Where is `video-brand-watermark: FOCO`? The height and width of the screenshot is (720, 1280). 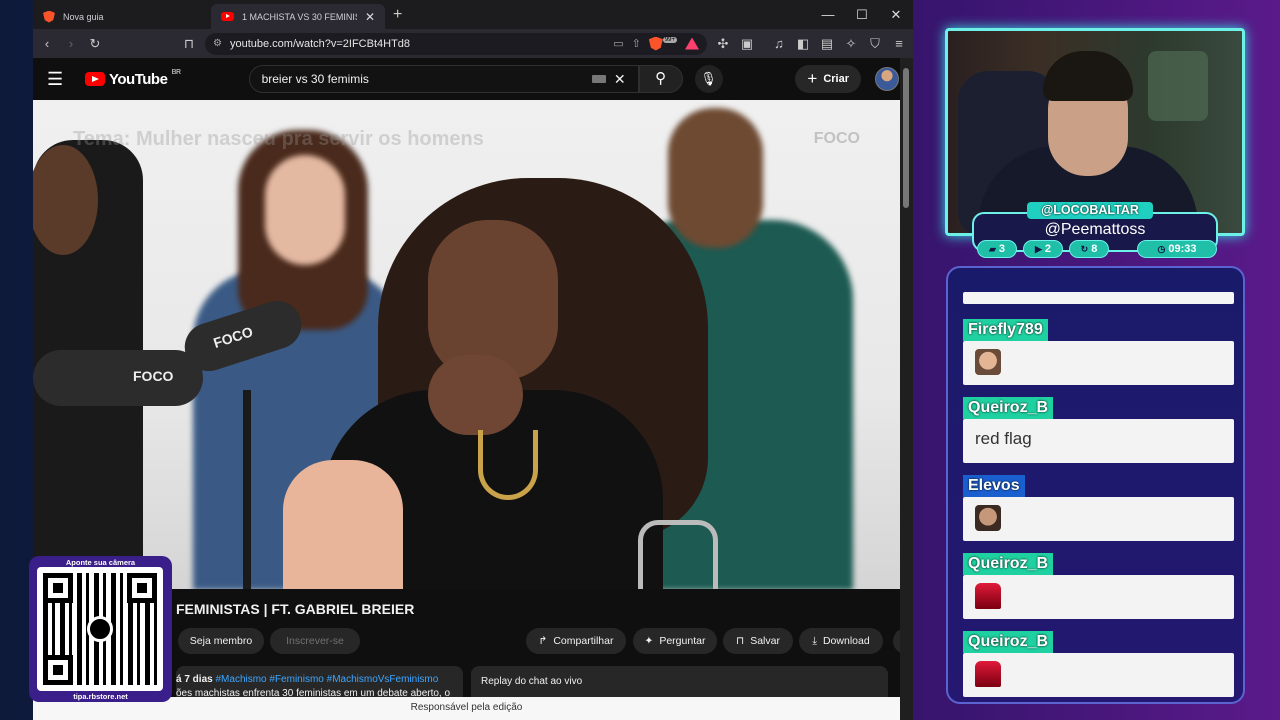 video-brand-watermark: FOCO is located at coordinates (836, 138).